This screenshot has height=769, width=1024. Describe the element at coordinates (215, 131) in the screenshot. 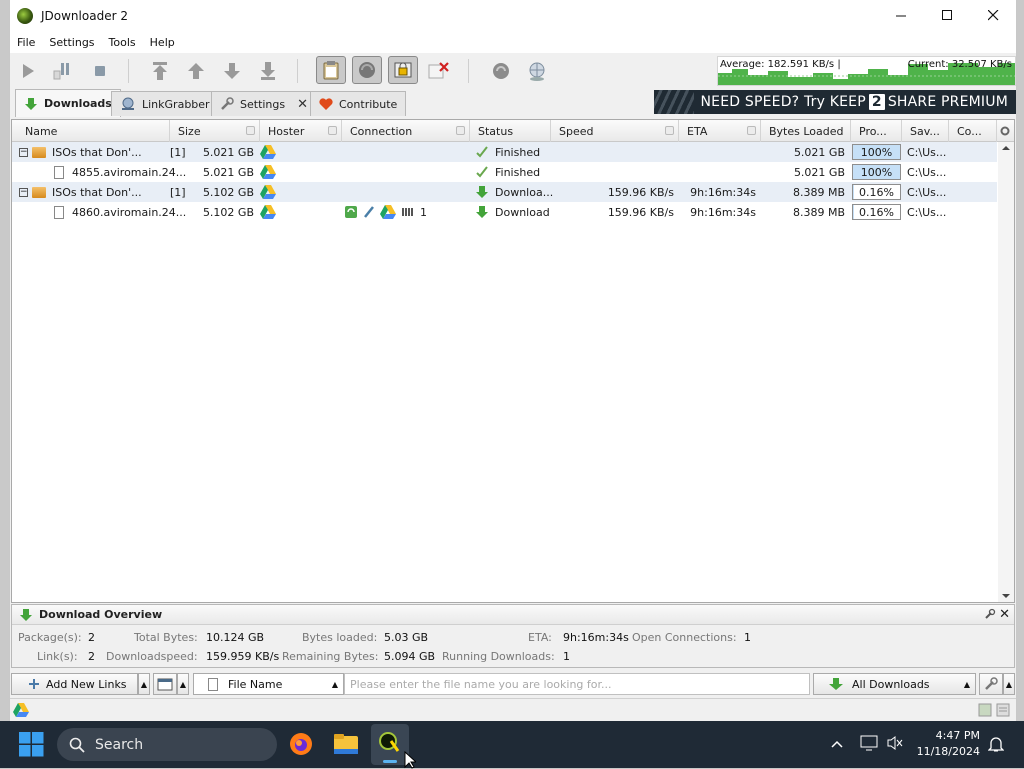

I see `column-header-size: Size` at that location.